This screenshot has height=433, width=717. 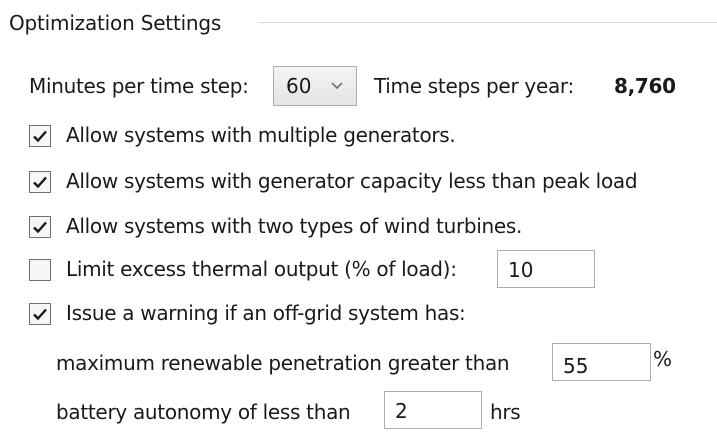 What do you see at coordinates (203, 412) in the screenshot?
I see `battery-autonomy-label: battery autonomy of less than` at bounding box center [203, 412].